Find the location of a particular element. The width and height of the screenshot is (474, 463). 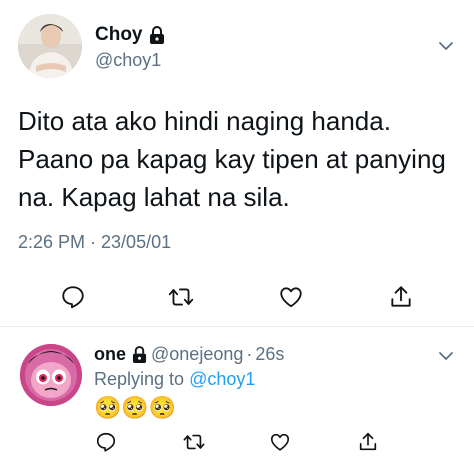

tweet-text-line: na. Kapag lahat na sila. is located at coordinates (154, 197).